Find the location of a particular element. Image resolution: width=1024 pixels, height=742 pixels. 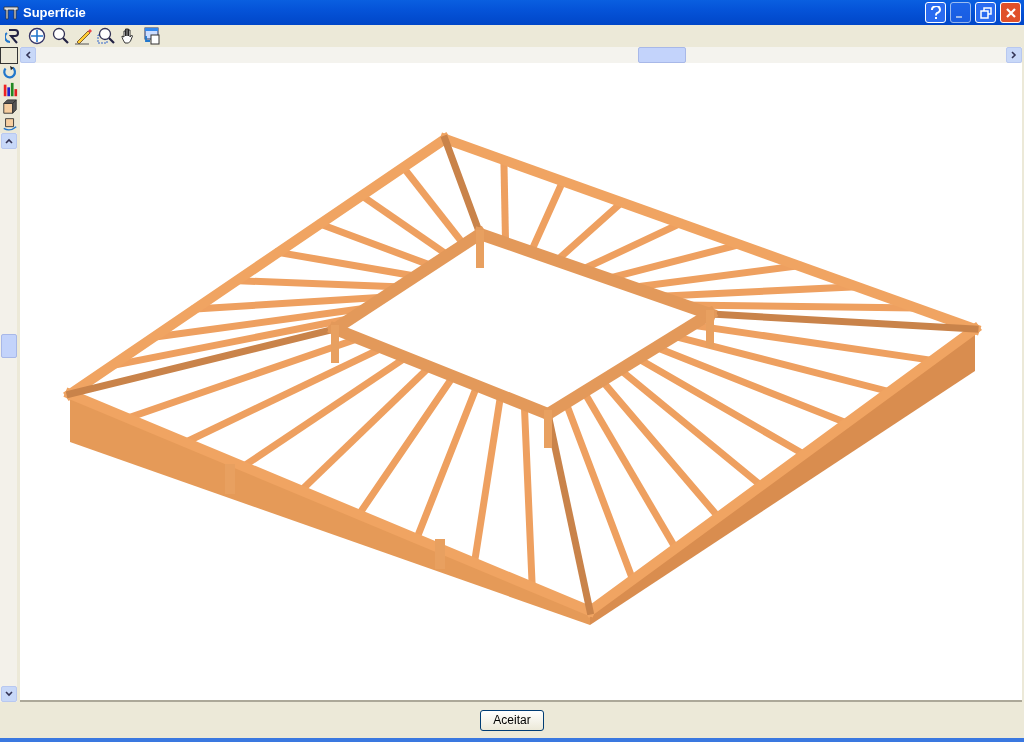

cube-rotate-icon is located at coordinates (9, 124).